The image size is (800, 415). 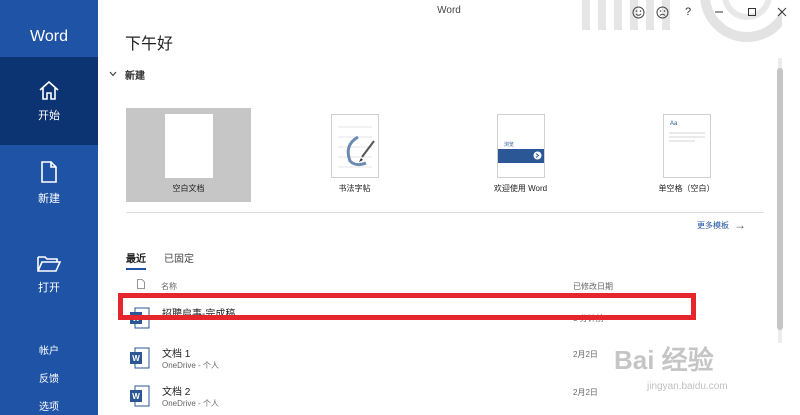 What do you see at coordinates (406, 396) in the screenshot?
I see `file-row: W 文档 2 OneDrive - 个人 2月2日` at bounding box center [406, 396].